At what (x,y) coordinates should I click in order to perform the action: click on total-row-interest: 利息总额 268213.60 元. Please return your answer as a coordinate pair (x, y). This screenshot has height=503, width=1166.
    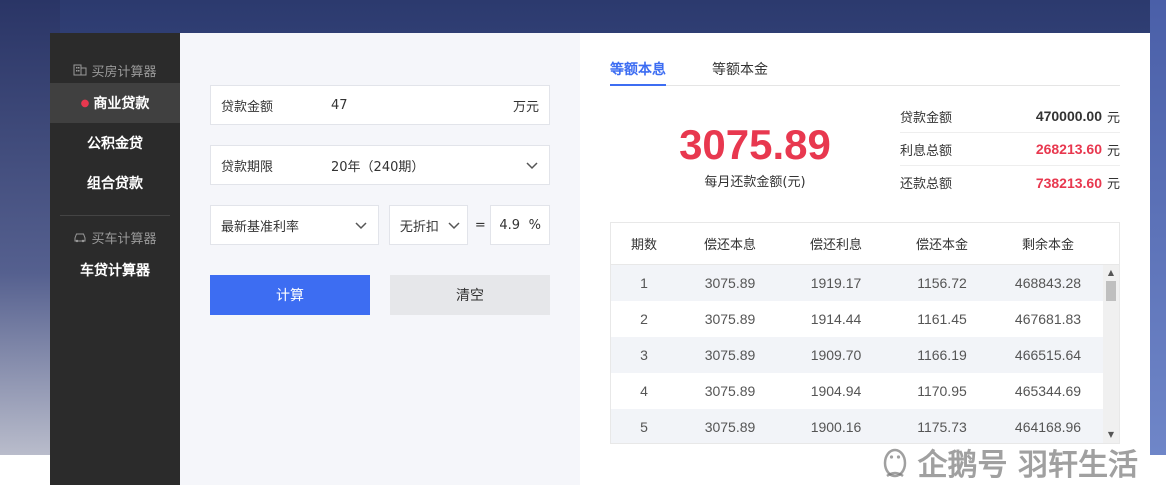
    Looking at the image, I should click on (1010, 149).